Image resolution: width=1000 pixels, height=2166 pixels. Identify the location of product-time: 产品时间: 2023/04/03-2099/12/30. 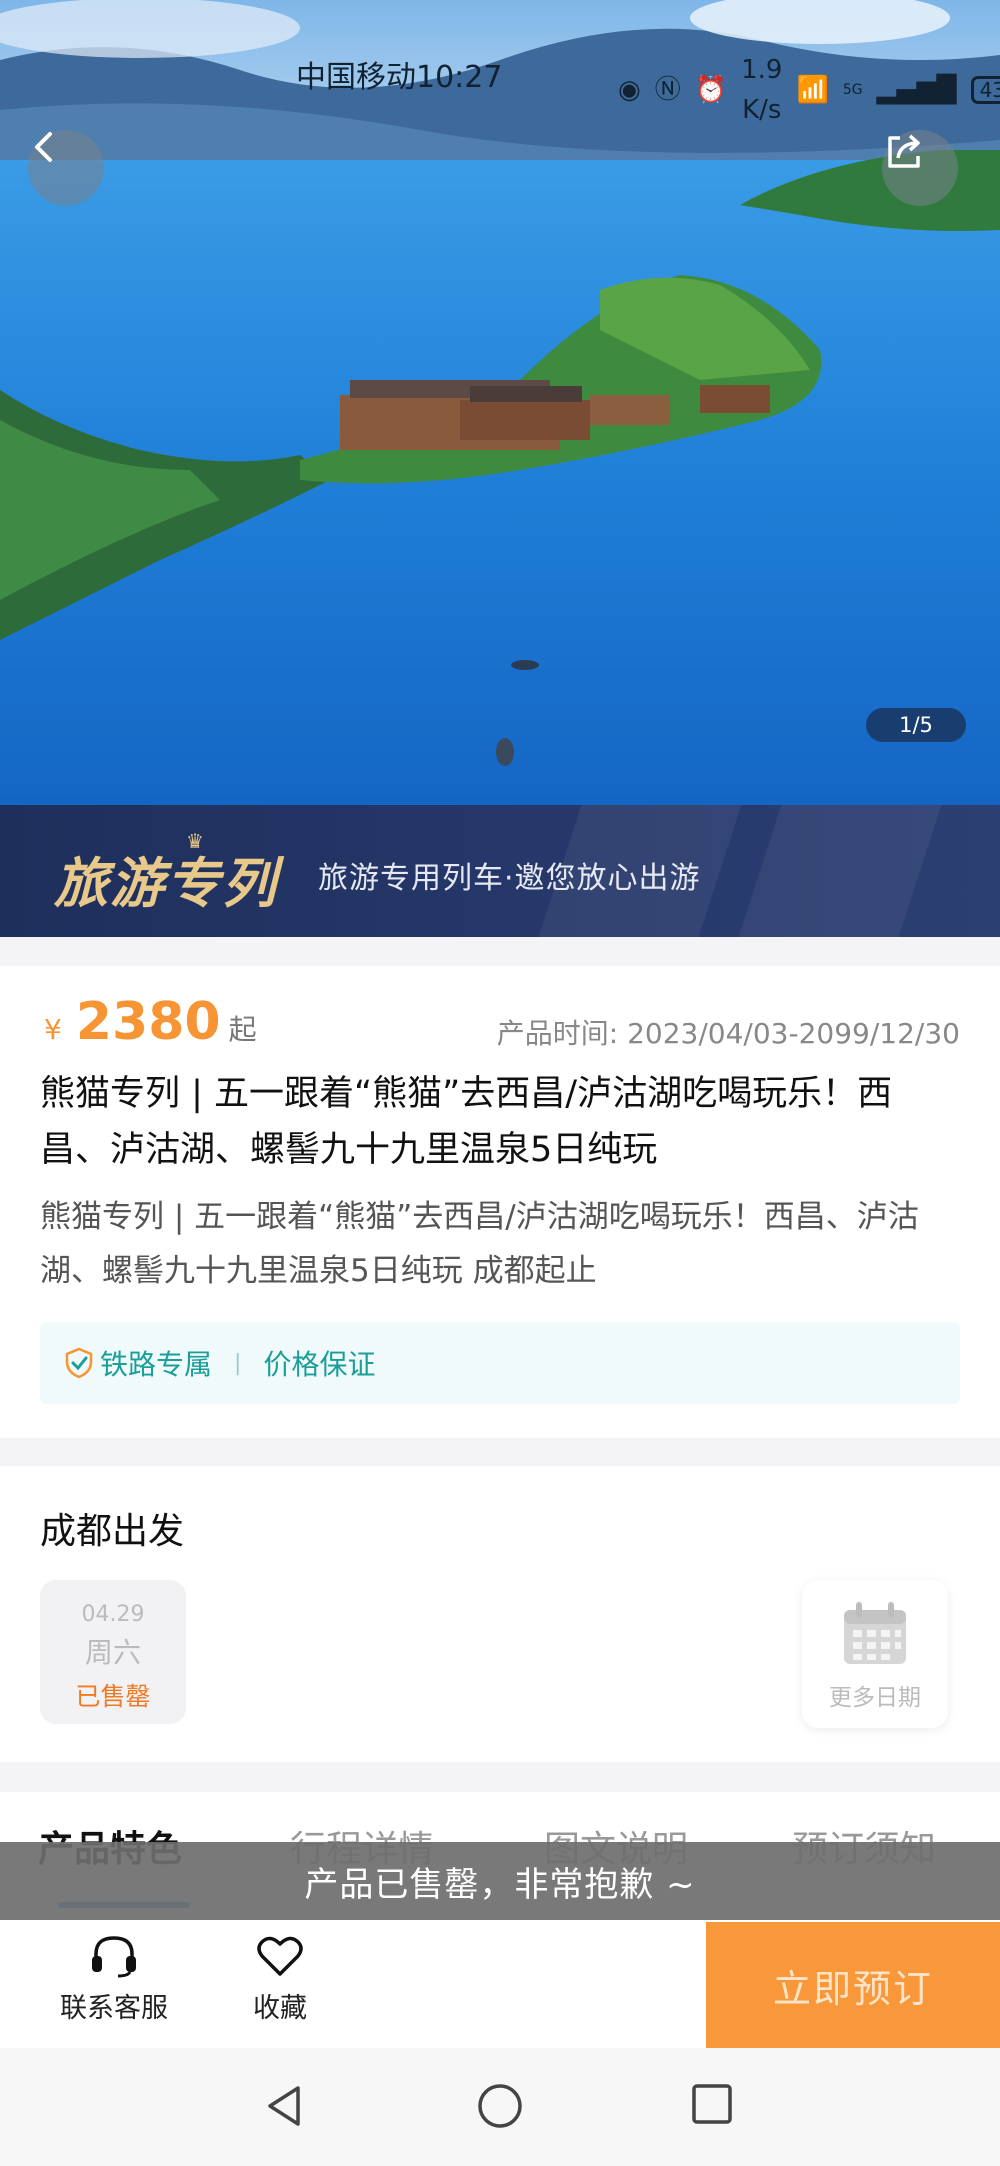
(728, 1033).